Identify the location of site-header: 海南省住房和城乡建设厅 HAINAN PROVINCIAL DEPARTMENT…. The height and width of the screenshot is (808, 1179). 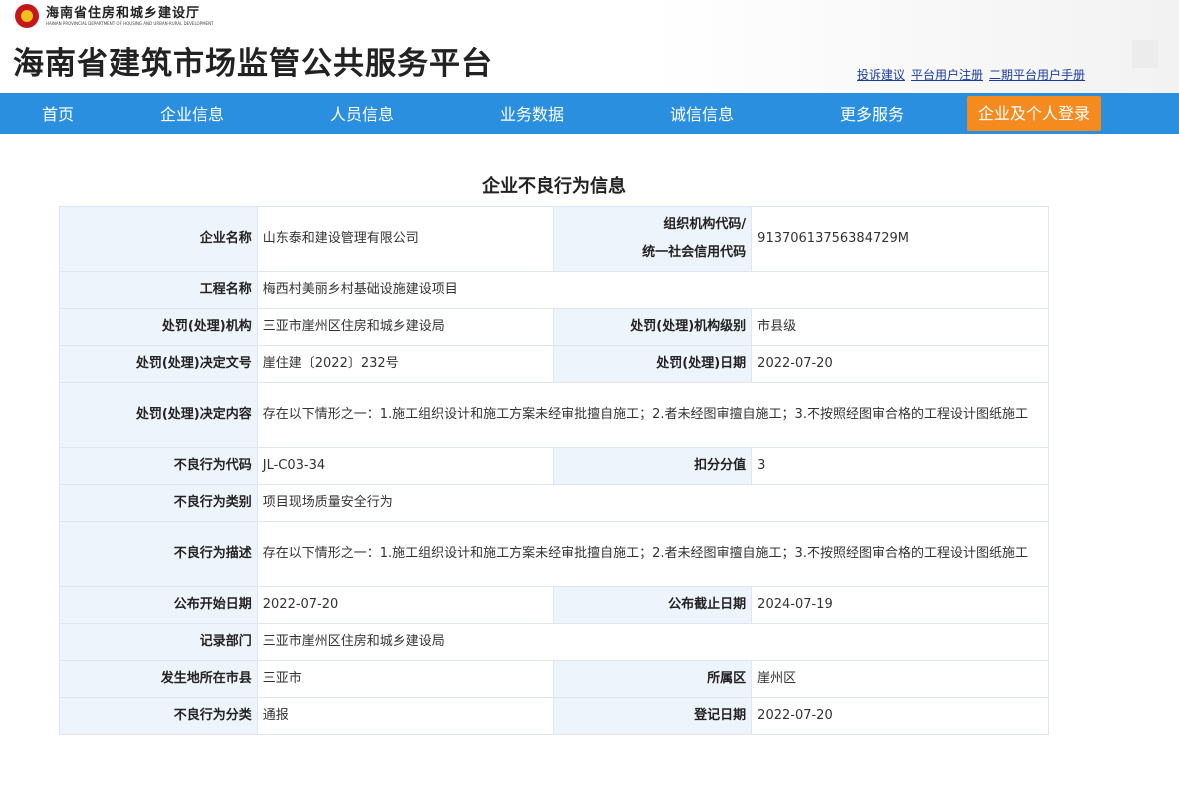
(589, 46).